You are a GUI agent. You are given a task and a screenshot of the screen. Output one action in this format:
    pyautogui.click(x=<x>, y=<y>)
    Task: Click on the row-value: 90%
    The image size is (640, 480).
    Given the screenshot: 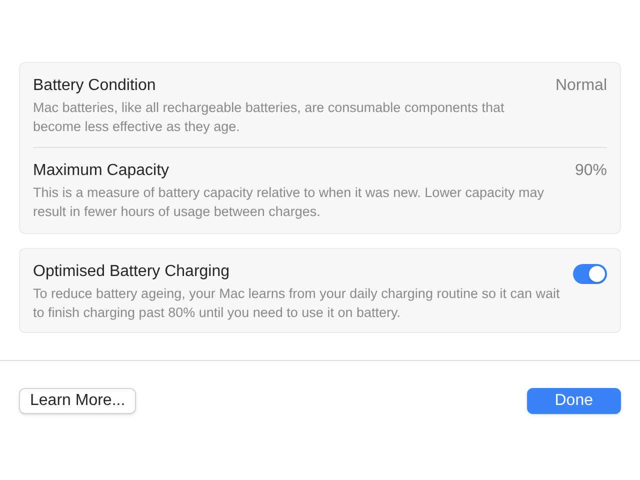 What is the action you would take?
    pyautogui.click(x=590, y=171)
    